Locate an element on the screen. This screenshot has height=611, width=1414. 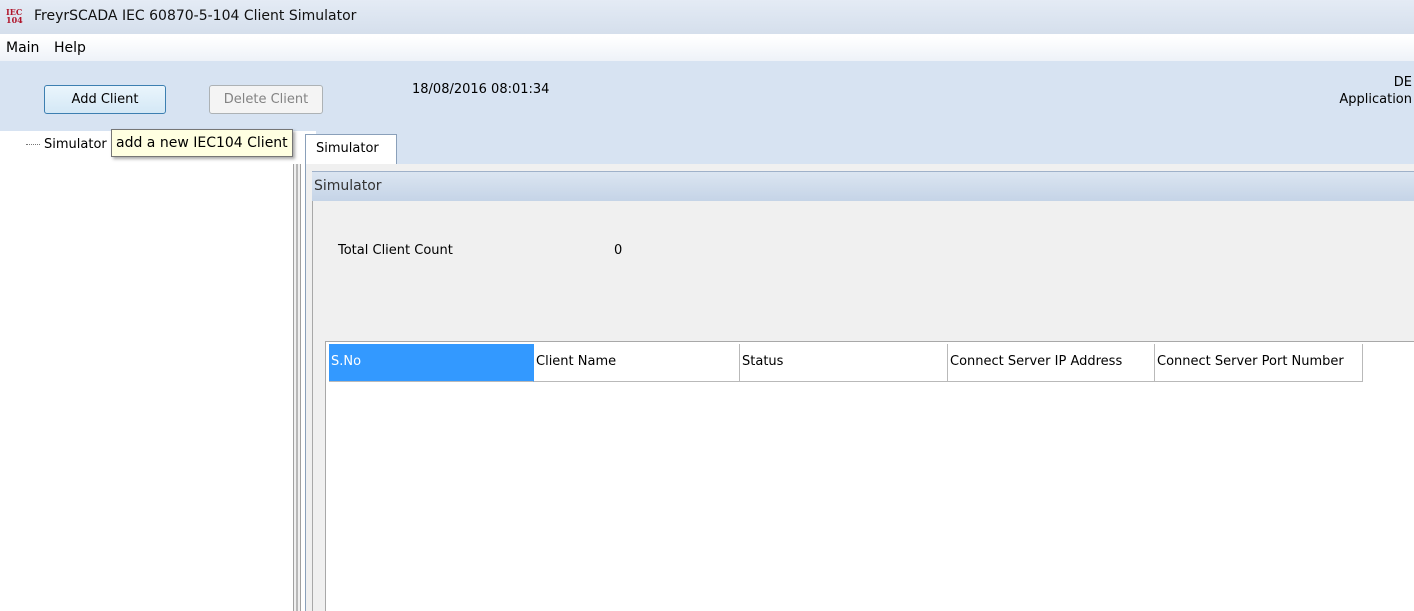
app-logo-icon: IEC 104 is located at coordinates (14, 16).